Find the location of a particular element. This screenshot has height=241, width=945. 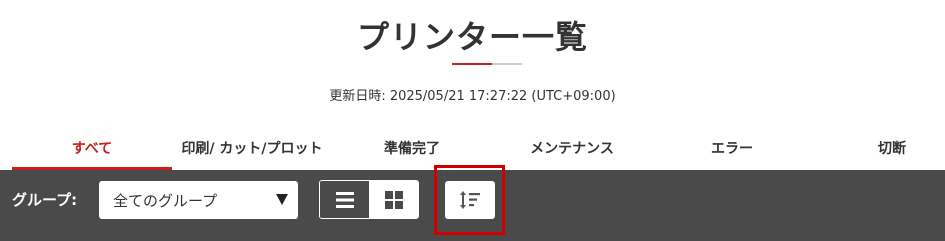

sort-icon is located at coordinates (470, 200).